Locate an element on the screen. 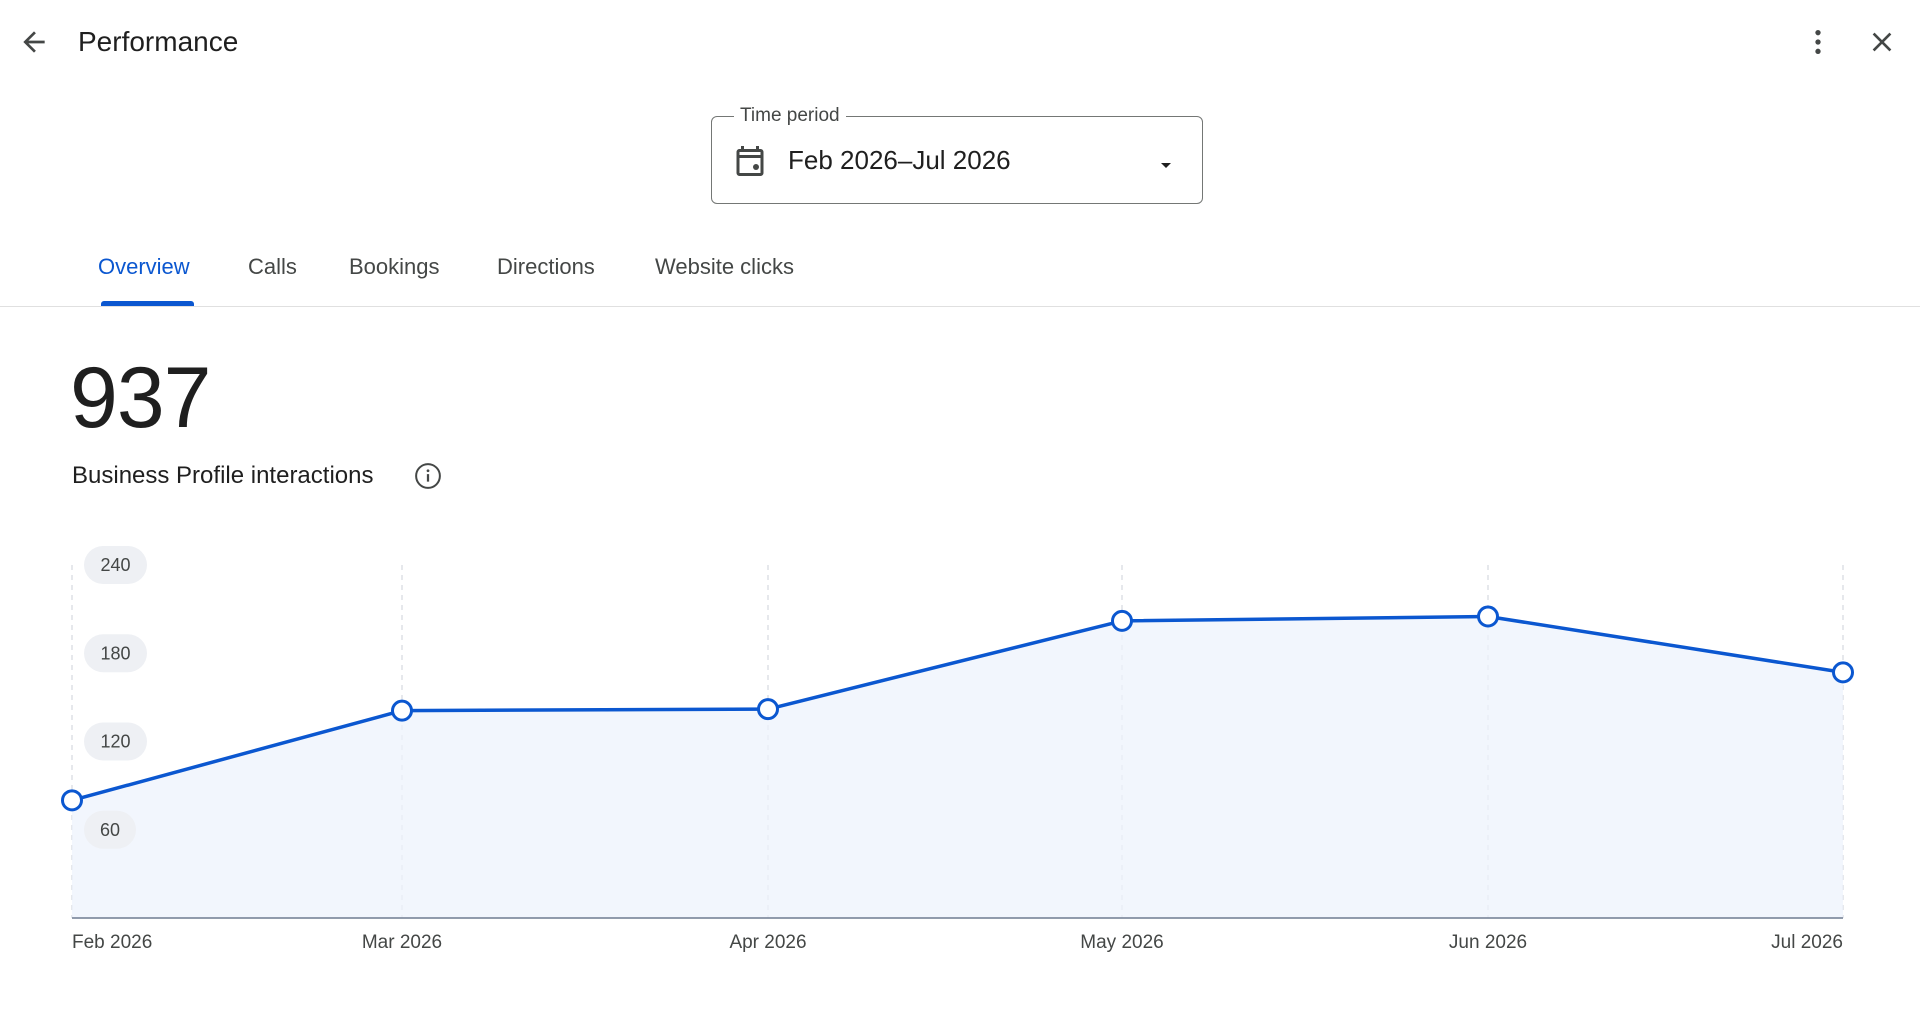 This screenshot has width=1920, height=1027. time-period-select: Time period Feb 2026–Jul 2026 is located at coordinates (957, 154).